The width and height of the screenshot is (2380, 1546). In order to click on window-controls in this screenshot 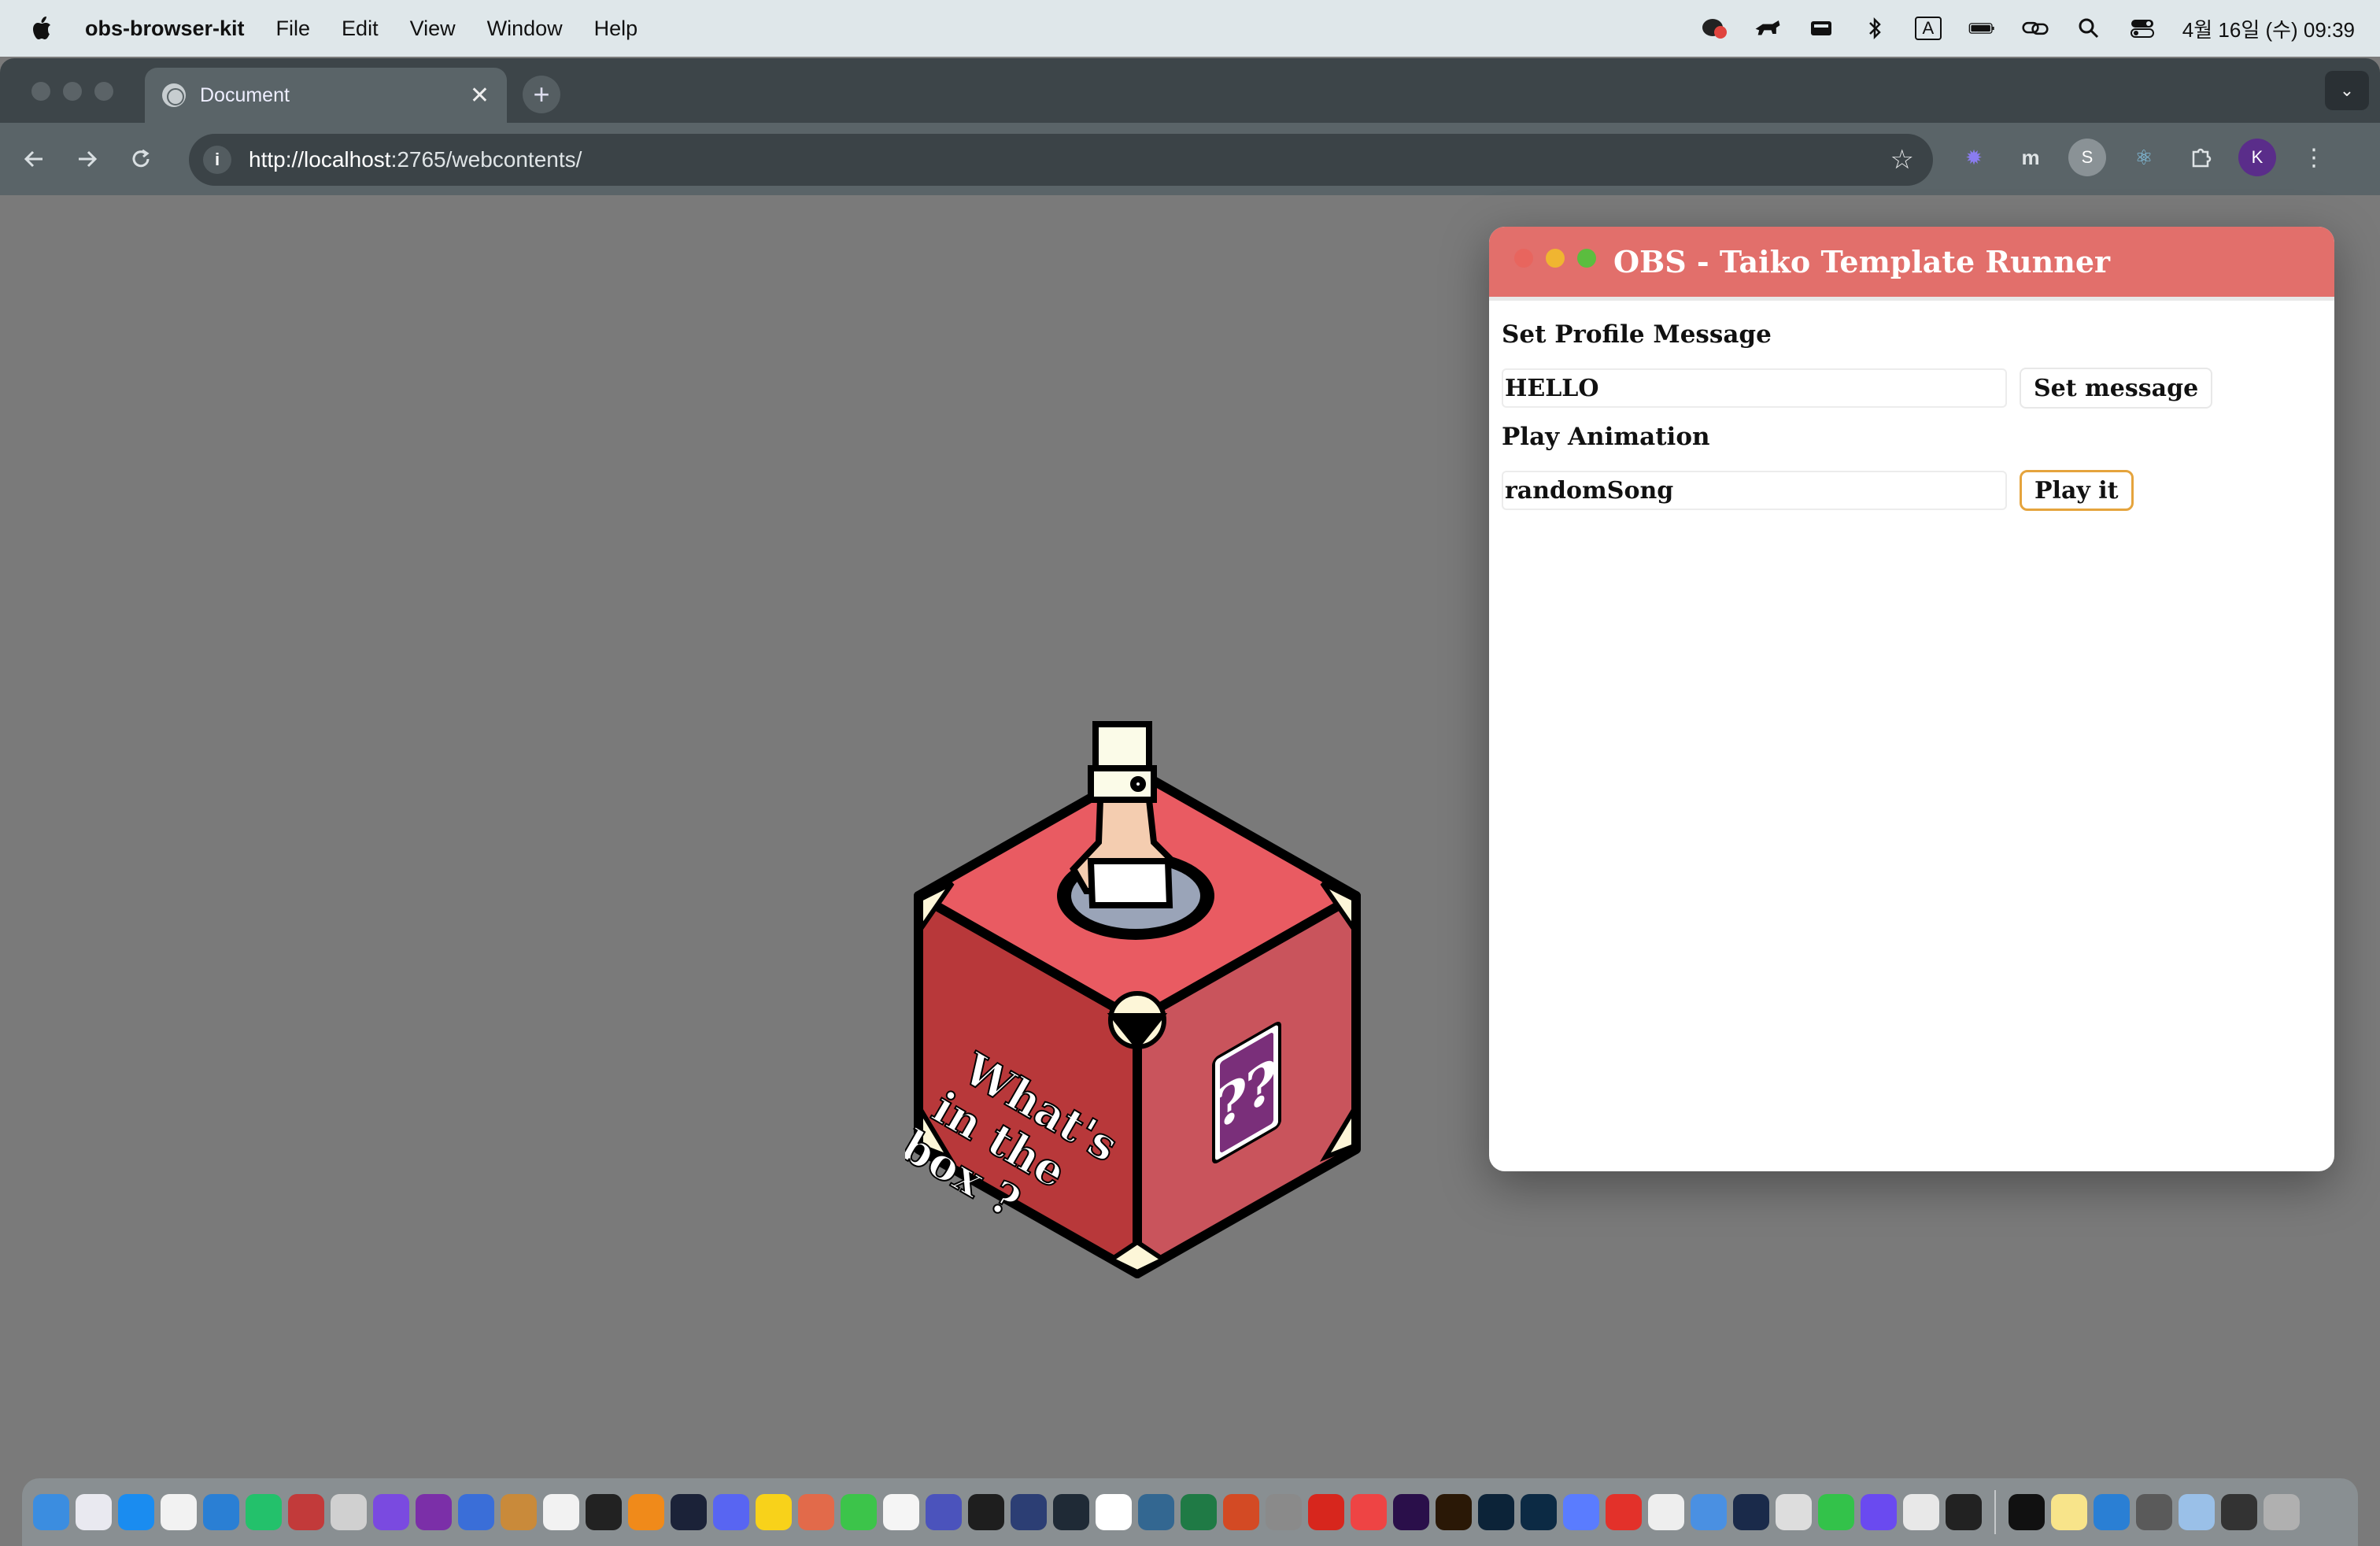, I will do `click(72, 91)`.